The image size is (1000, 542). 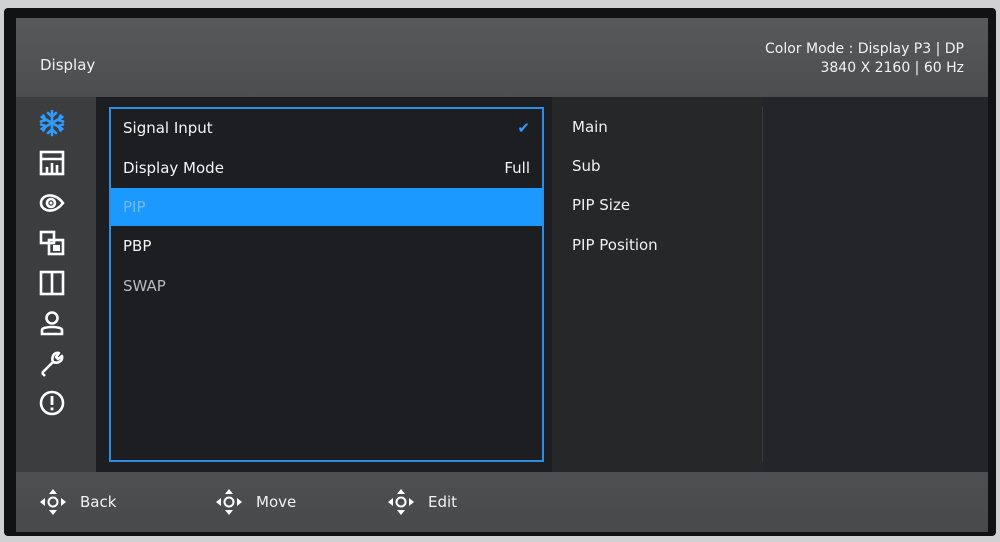 What do you see at coordinates (173, 168) in the screenshot?
I see `menu-item-label: Display Mode` at bounding box center [173, 168].